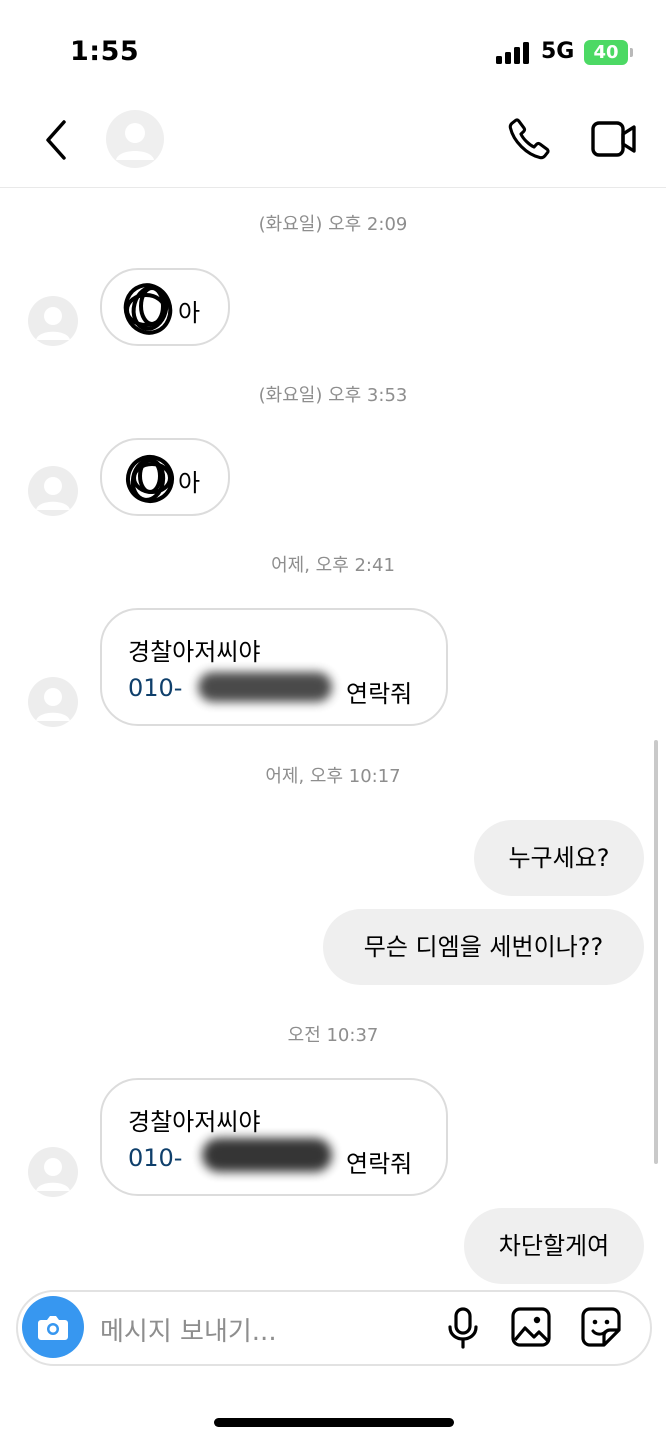  Describe the element at coordinates (554, 1246) in the screenshot. I see `message-bubble-outgoing: 차단할게여` at that location.